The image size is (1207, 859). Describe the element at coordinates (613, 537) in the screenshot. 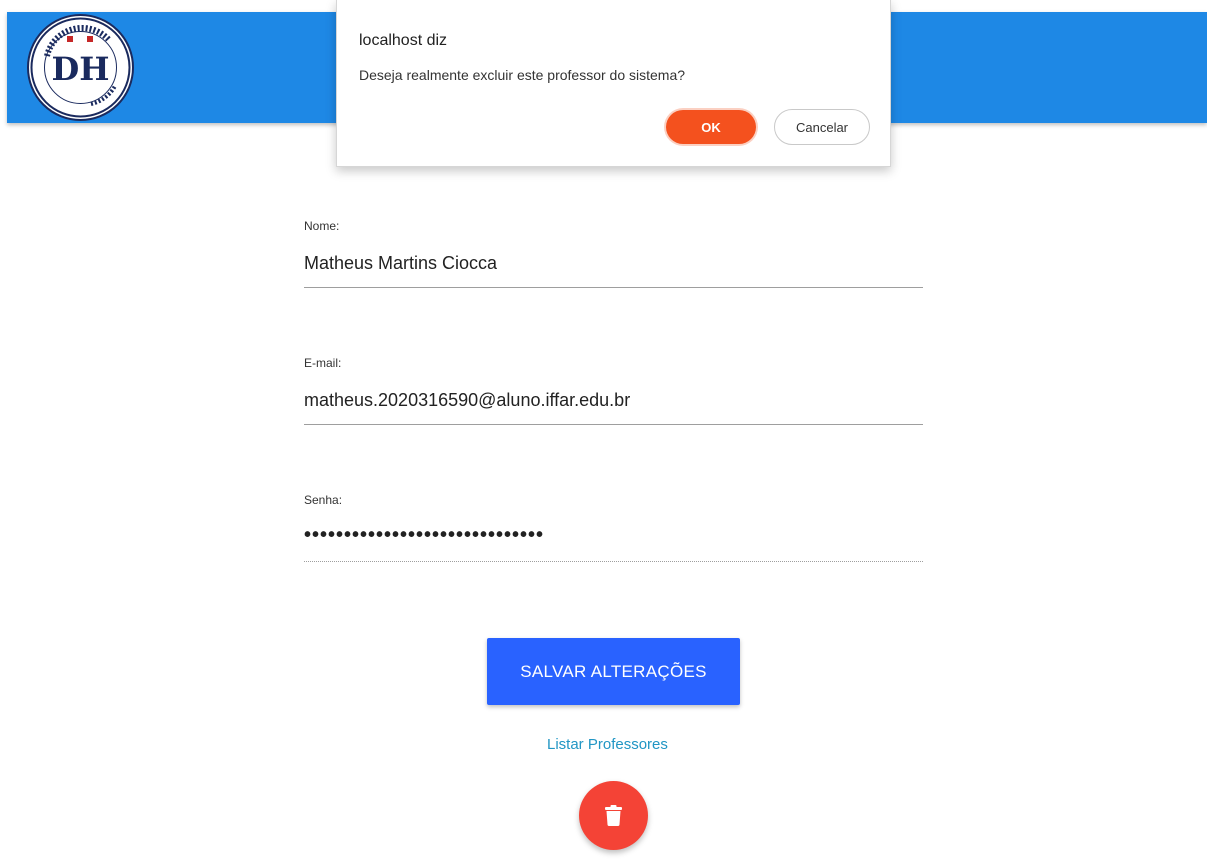

I see `password-field: ••••••••••••••••••••••••••••••` at that location.